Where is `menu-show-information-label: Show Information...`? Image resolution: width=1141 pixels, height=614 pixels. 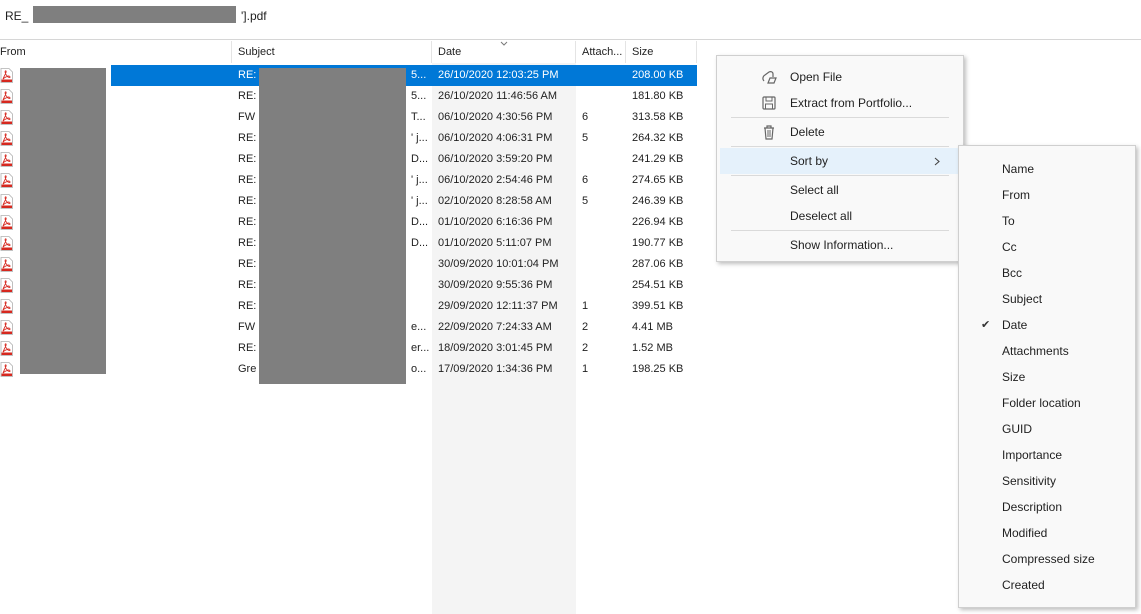
menu-show-information-label: Show Information... is located at coordinates (842, 245).